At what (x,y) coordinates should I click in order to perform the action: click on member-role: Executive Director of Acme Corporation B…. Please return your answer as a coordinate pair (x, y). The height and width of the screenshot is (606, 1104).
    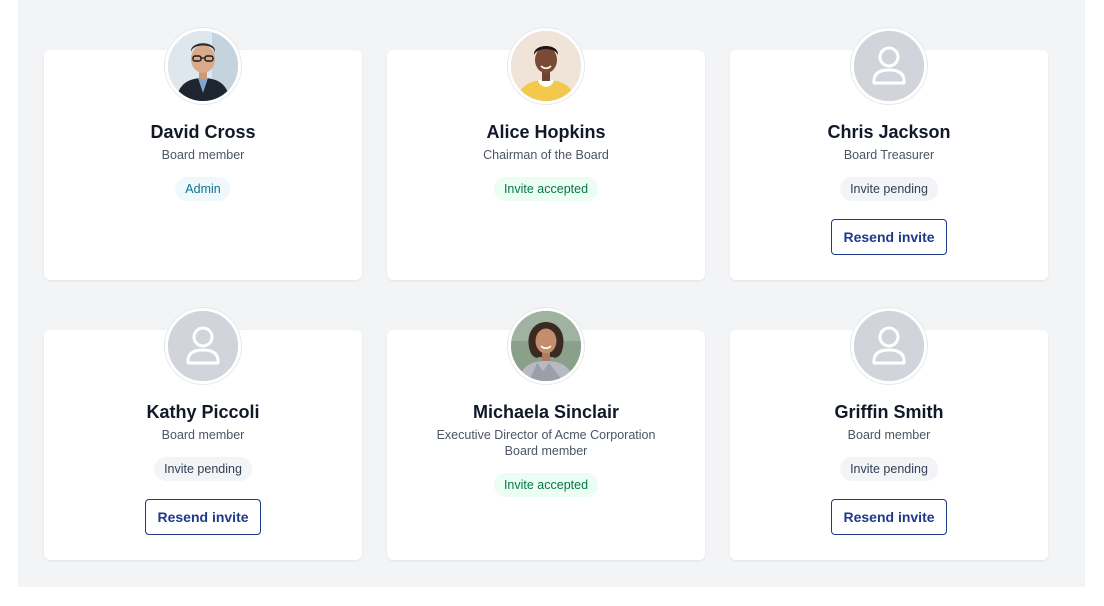
    Looking at the image, I should click on (546, 443).